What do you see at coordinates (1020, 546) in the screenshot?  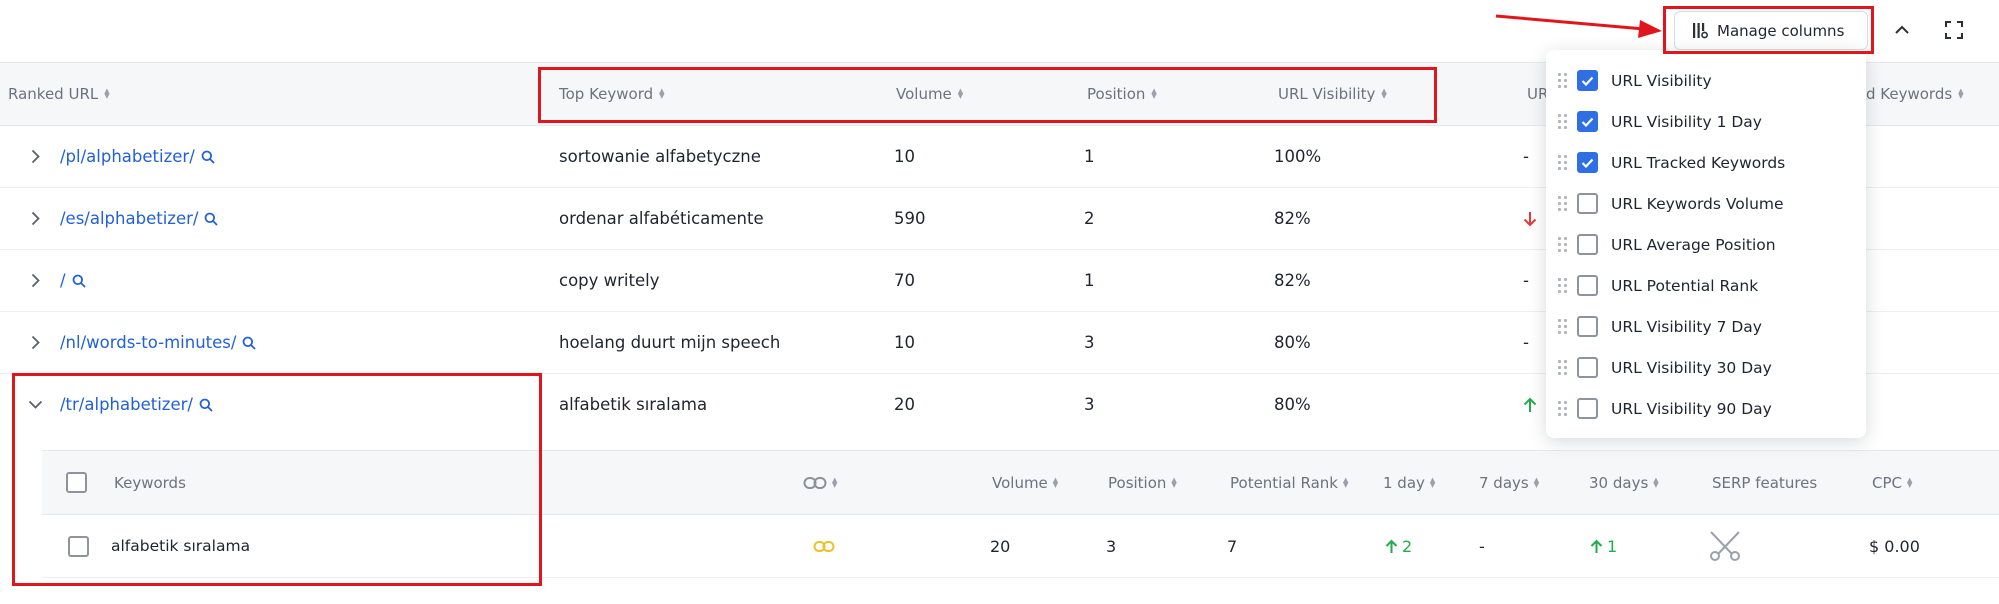 I see `keyword-row: alfabetik sıralama 20 3 7 2 - 1 $ 0.00` at bounding box center [1020, 546].